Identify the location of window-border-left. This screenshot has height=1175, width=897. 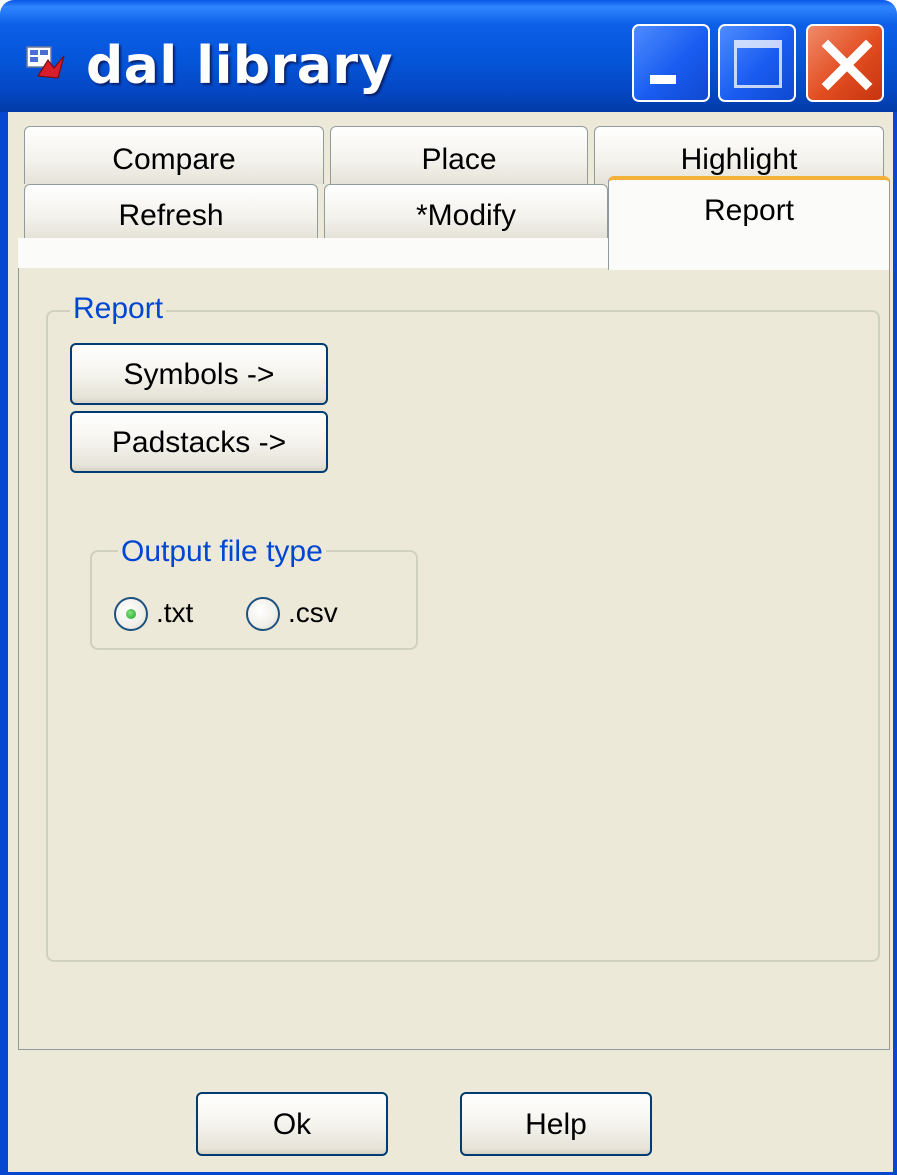
(4, 643).